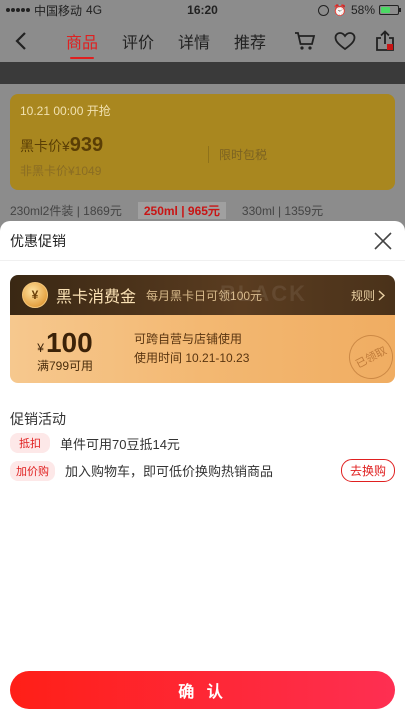 The width and height of the screenshot is (405, 720). Describe the element at coordinates (202, 241) in the screenshot. I see `sheet-header: 优惠促销` at that location.